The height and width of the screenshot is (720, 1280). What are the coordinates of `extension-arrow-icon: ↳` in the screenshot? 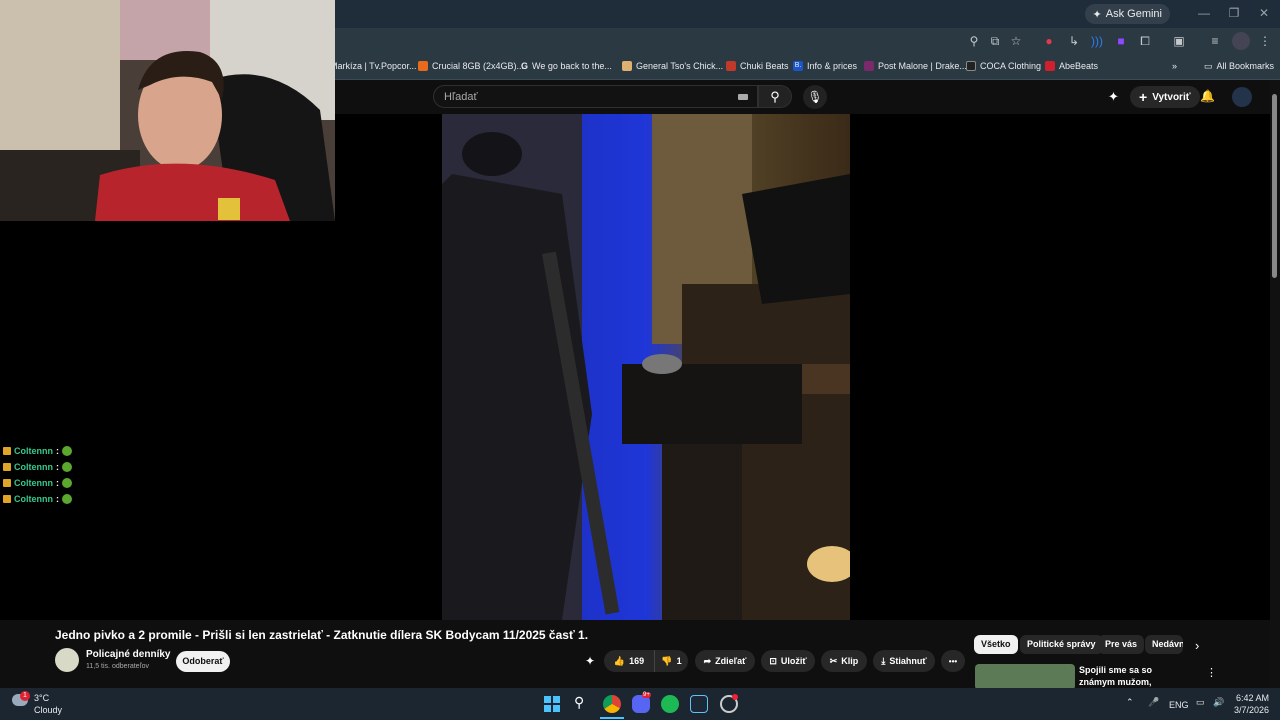 It's located at (1074, 41).